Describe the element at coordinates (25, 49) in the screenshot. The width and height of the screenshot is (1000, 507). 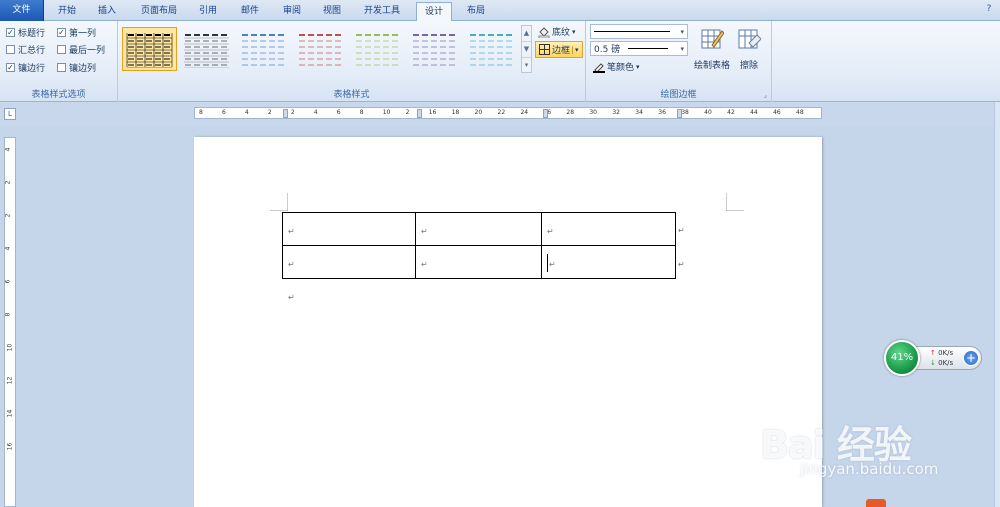
I see `checkbox-total-row: 汇总行` at that location.